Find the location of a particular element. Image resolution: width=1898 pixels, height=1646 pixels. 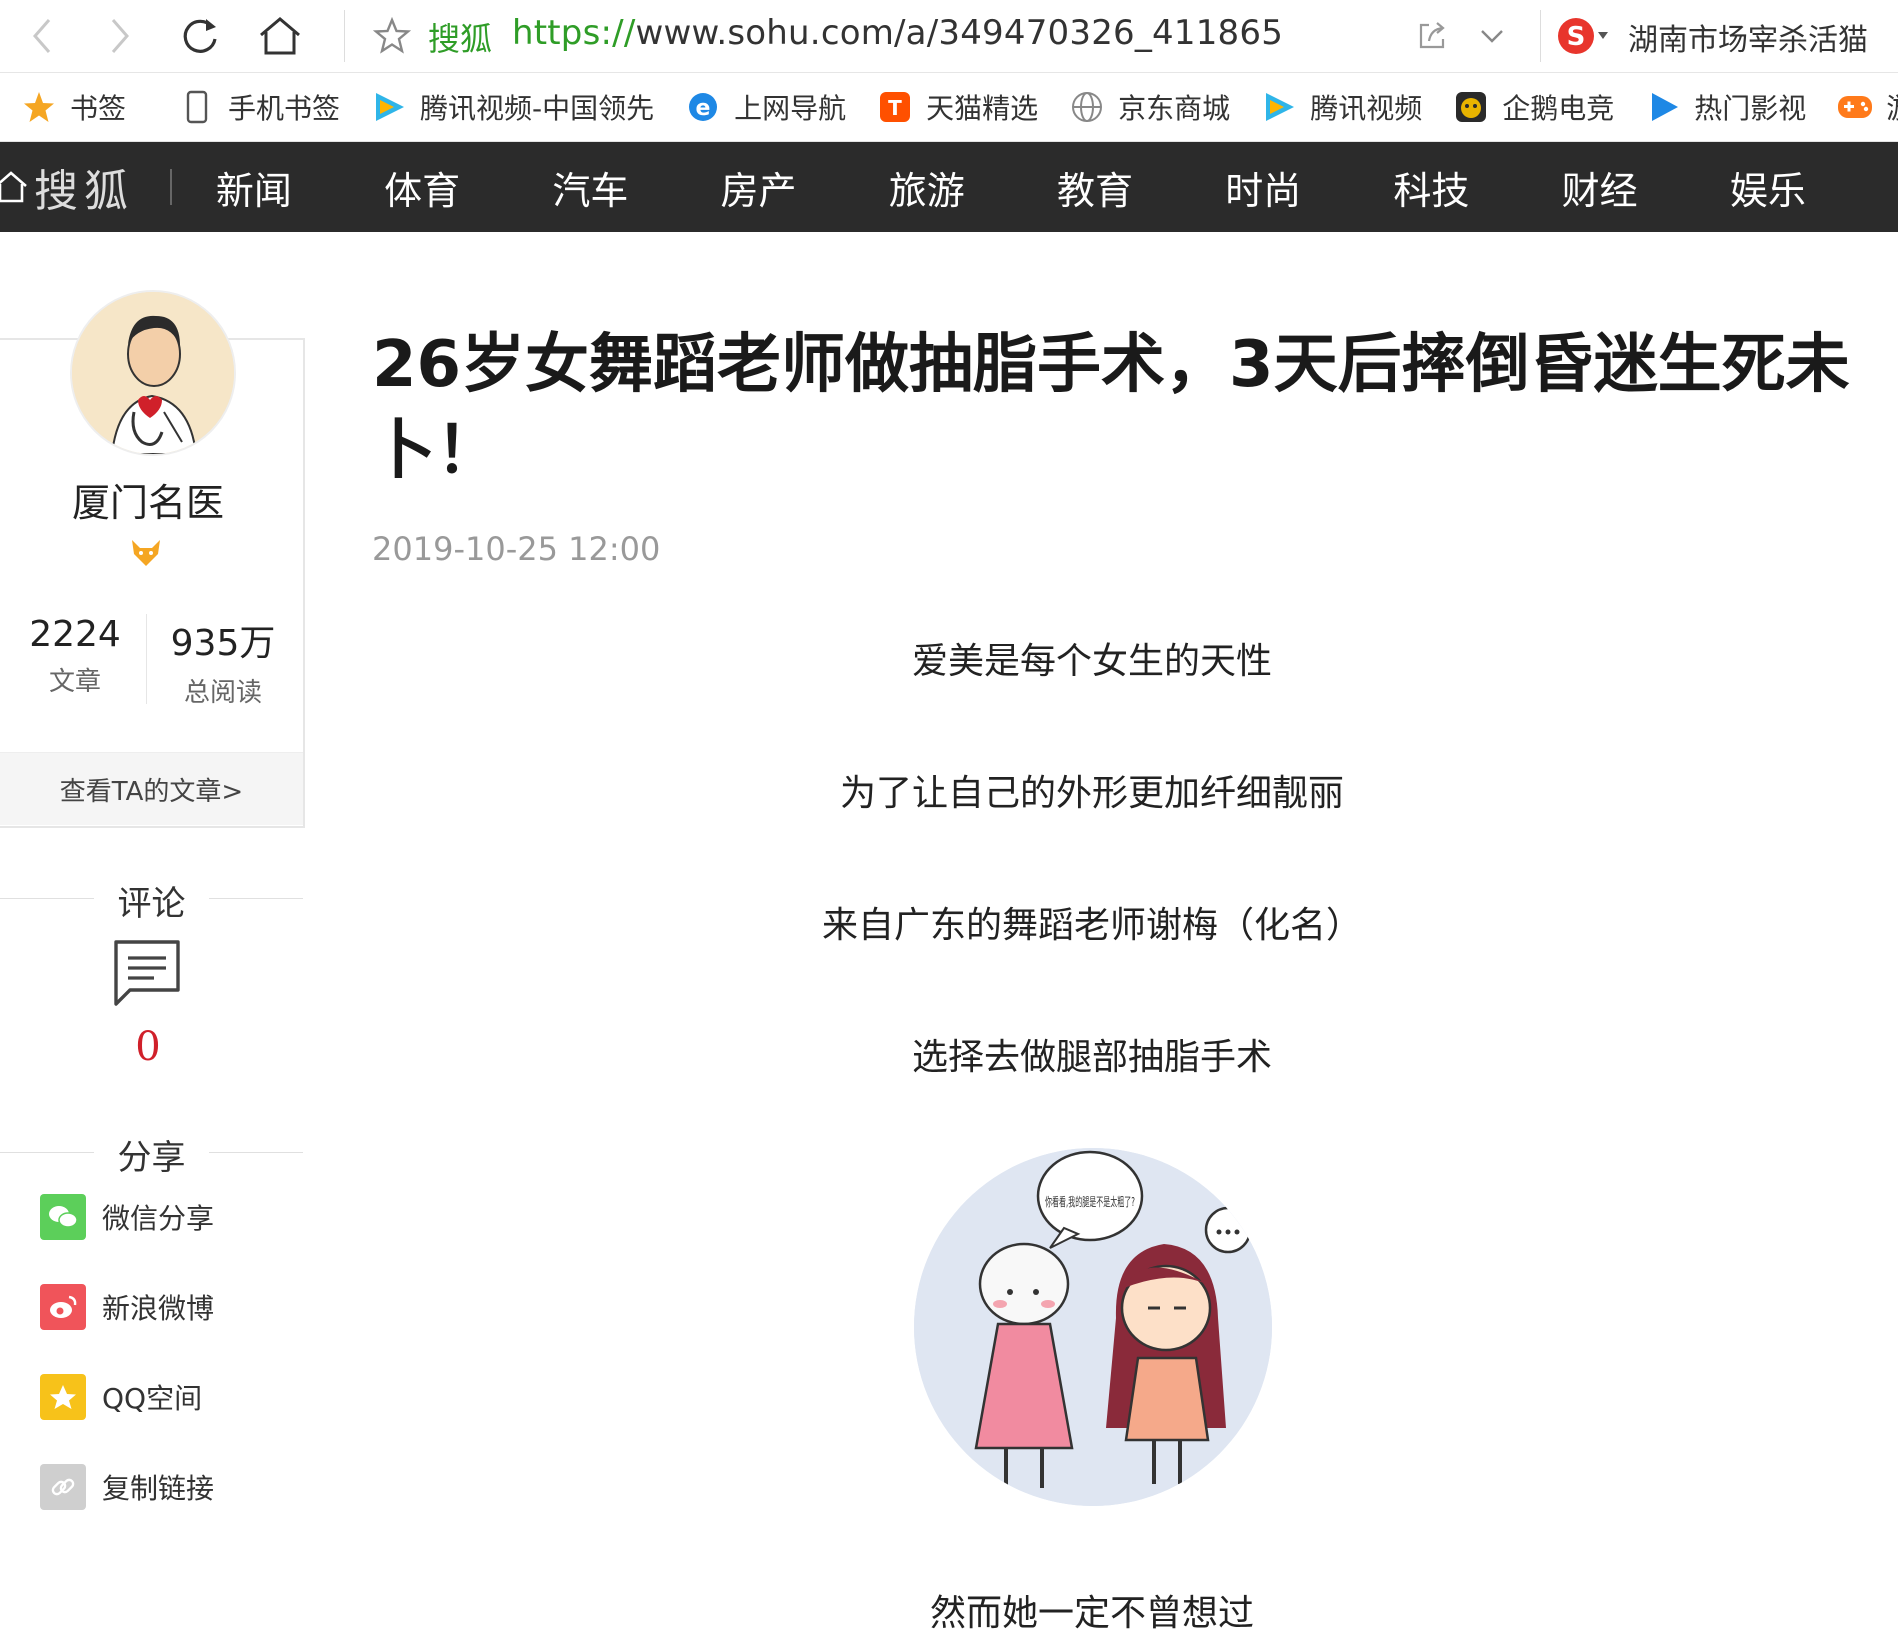

nav-sports: 体育 is located at coordinates (468, 187).